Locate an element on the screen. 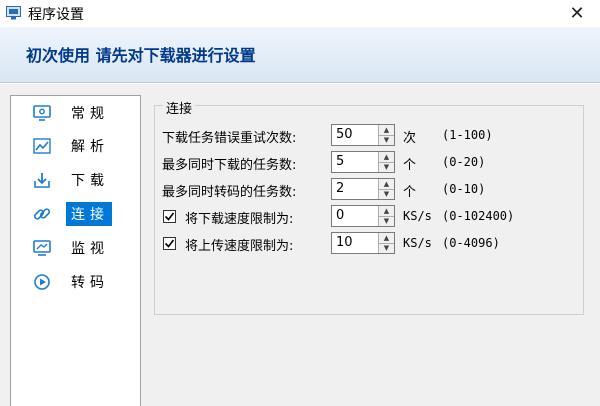 This screenshot has width=600, height=406. close-icon: ✕ is located at coordinates (577, 13).